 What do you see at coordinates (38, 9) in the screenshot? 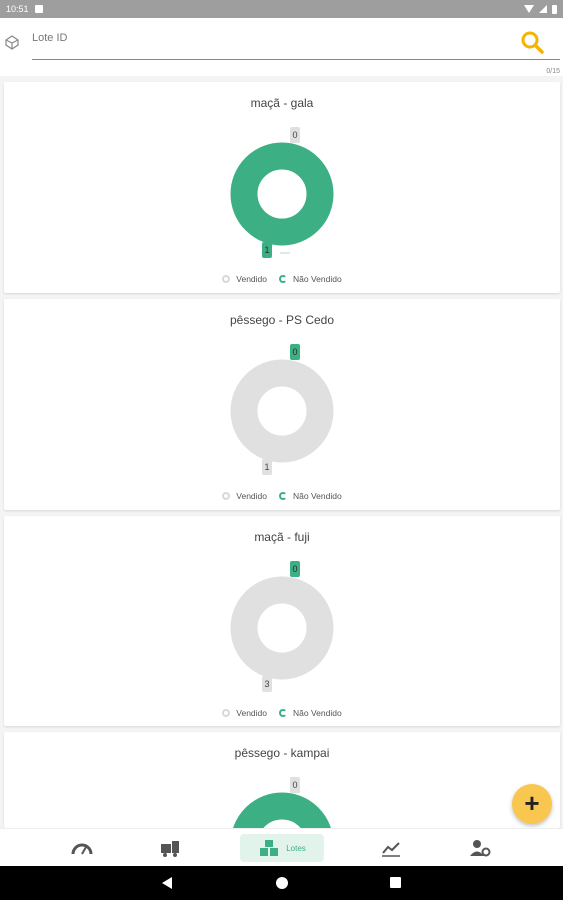
I see `notification-icon` at bounding box center [38, 9].